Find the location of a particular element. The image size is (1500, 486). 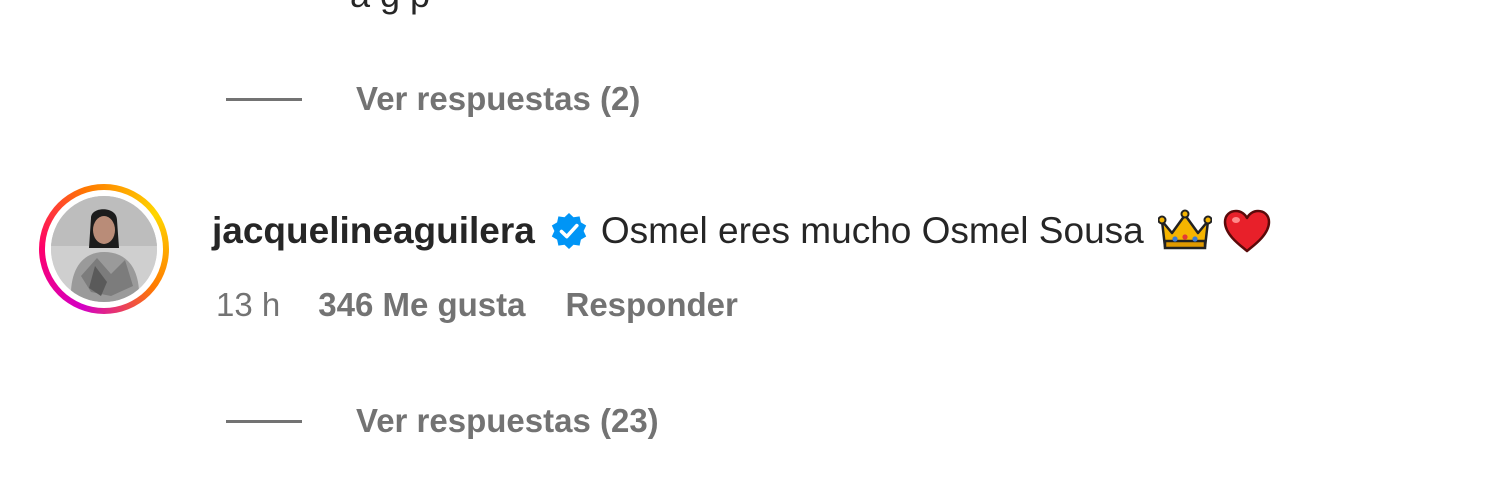

avatar is located at coordinates (104, 249).